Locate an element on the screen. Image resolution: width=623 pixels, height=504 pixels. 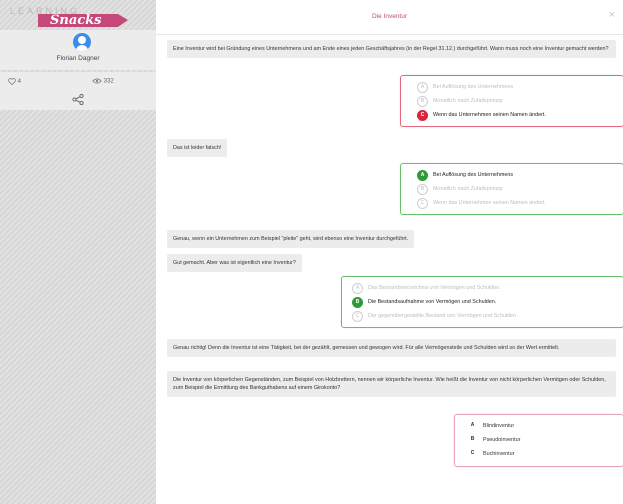
like-count: 4 is located at coordinates (19, 82).